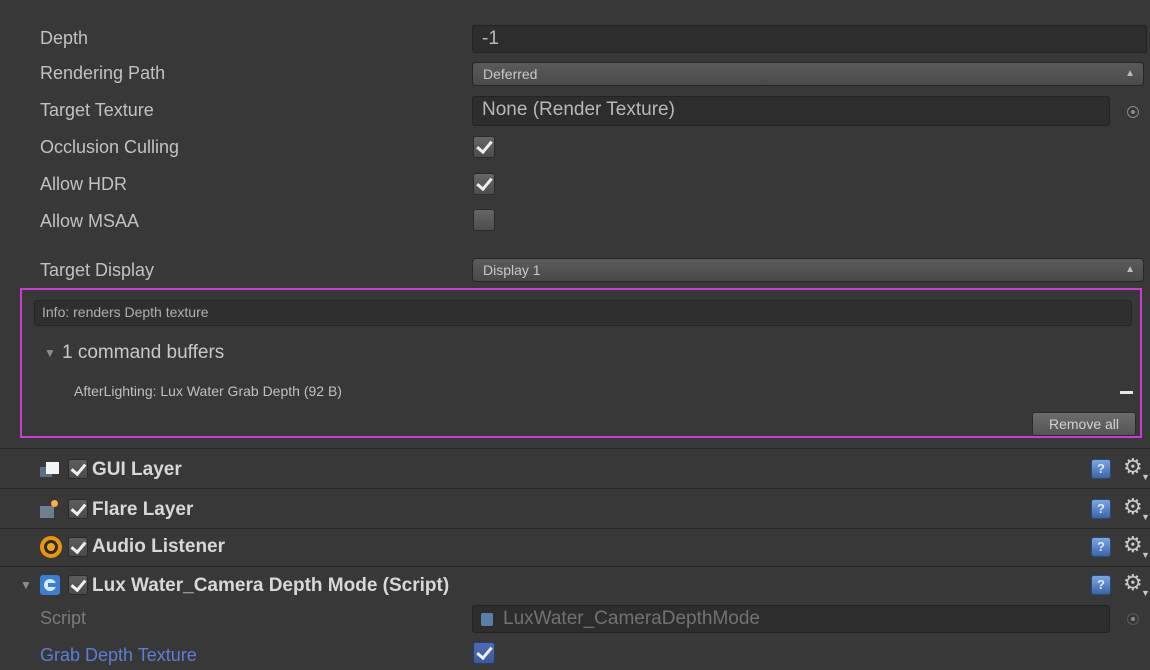  Describe the element at coordinates (125, 312) in the screenshot. I see `info-message: Info: renders Depth texture` at that location.